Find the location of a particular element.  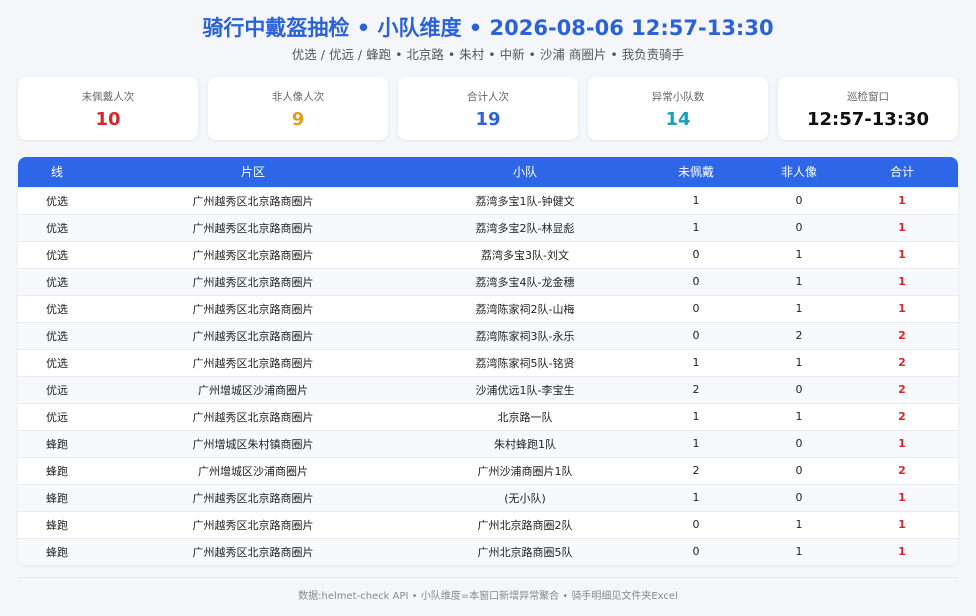

table-row: 优选 广州越秀区北京路商圈片 荔湾多宝2队-林显彪 1 0 1 is located at coordinates (488, 227).